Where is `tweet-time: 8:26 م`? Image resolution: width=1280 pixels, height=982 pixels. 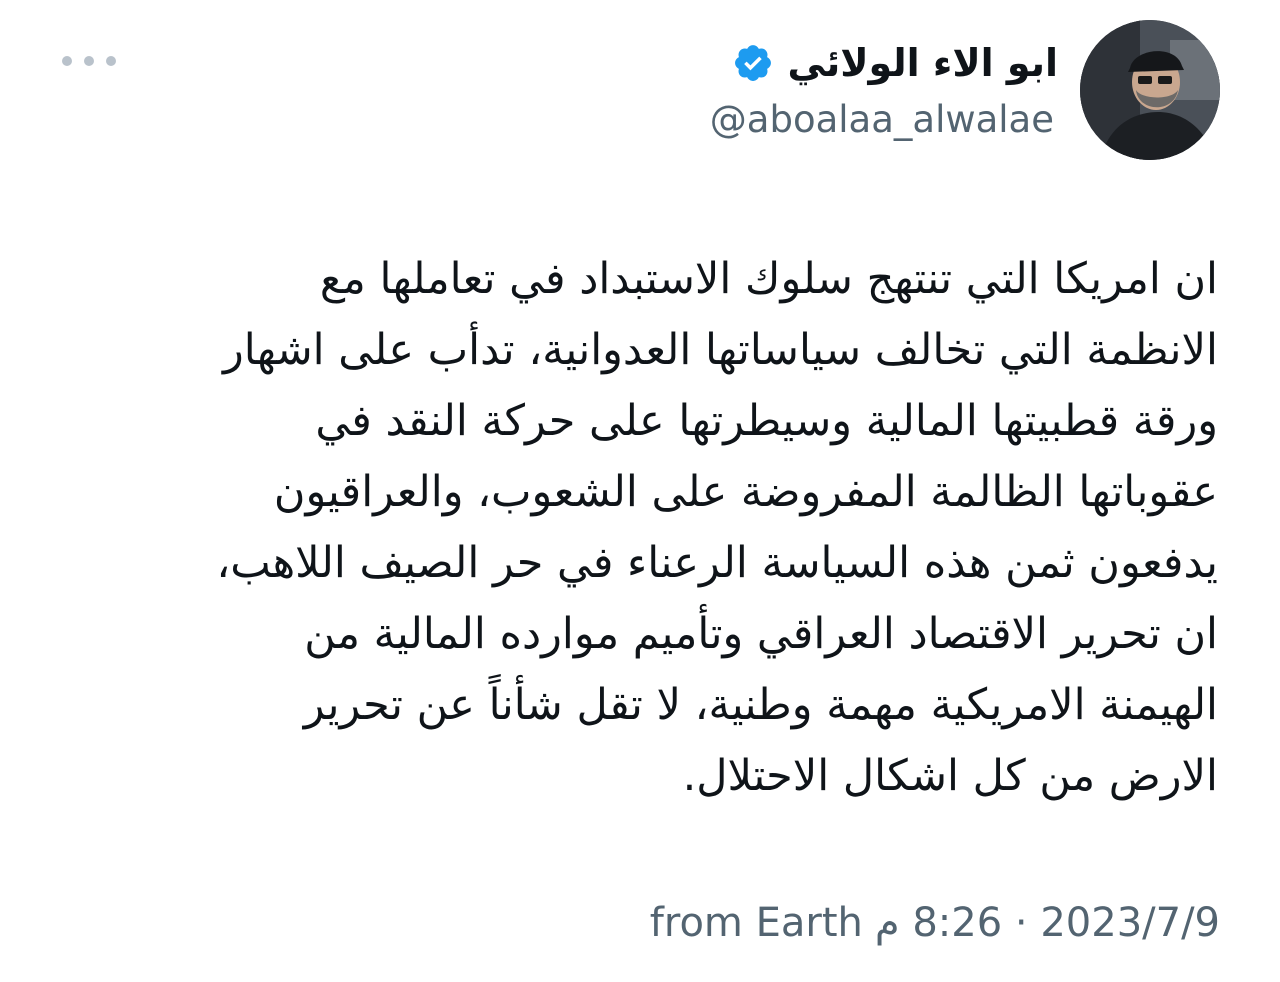 tweet-time: 8:26 م is located at coordinates (932, 923).